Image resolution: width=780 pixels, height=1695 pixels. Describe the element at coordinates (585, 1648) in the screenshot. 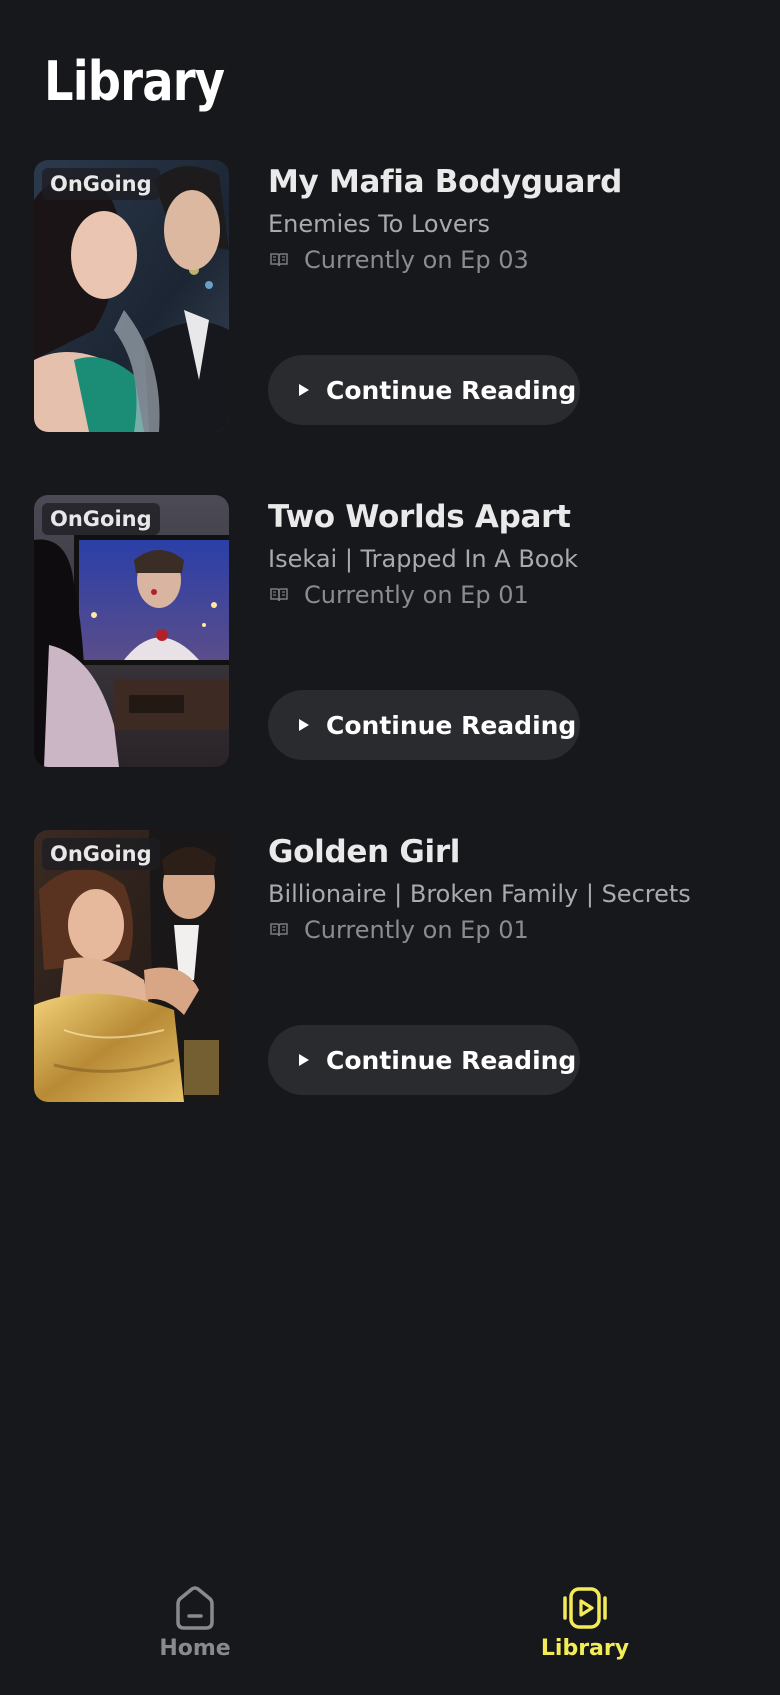

I see `nav-label-library: Library` at that location.